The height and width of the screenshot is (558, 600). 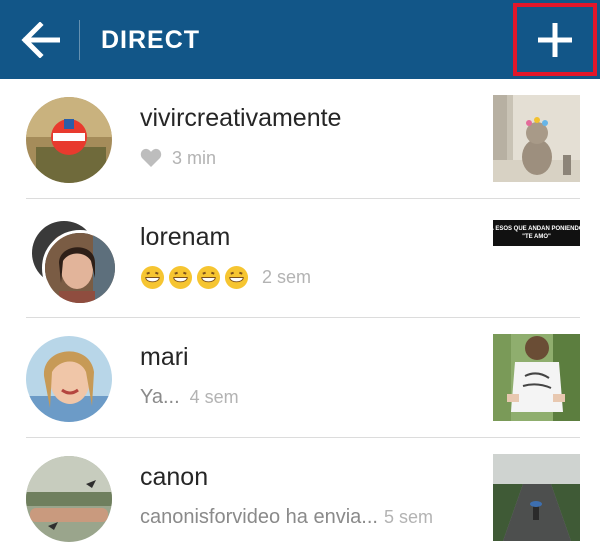 I want to click on thread-preview: canonisforvideo ha envia... 5 sem, so click(x=286, y=517).